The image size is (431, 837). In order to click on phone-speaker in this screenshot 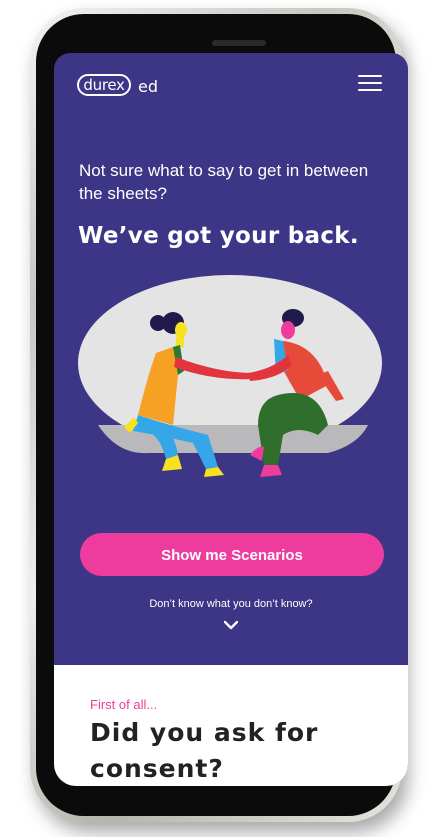, I will do `click(239, 43)`.